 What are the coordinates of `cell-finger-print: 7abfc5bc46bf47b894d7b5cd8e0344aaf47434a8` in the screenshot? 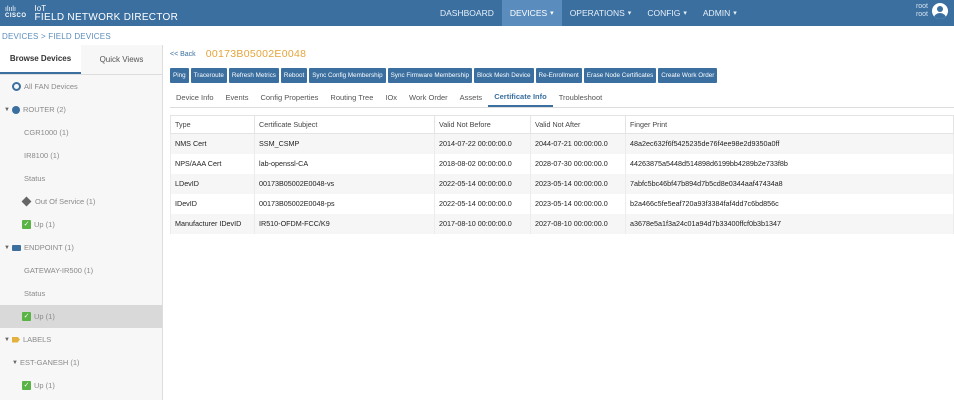 It's located at (789, 183).